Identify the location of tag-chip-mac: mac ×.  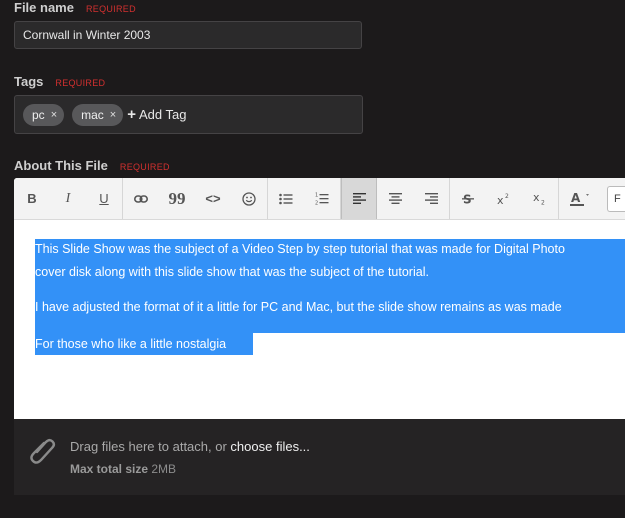
(98, 114).